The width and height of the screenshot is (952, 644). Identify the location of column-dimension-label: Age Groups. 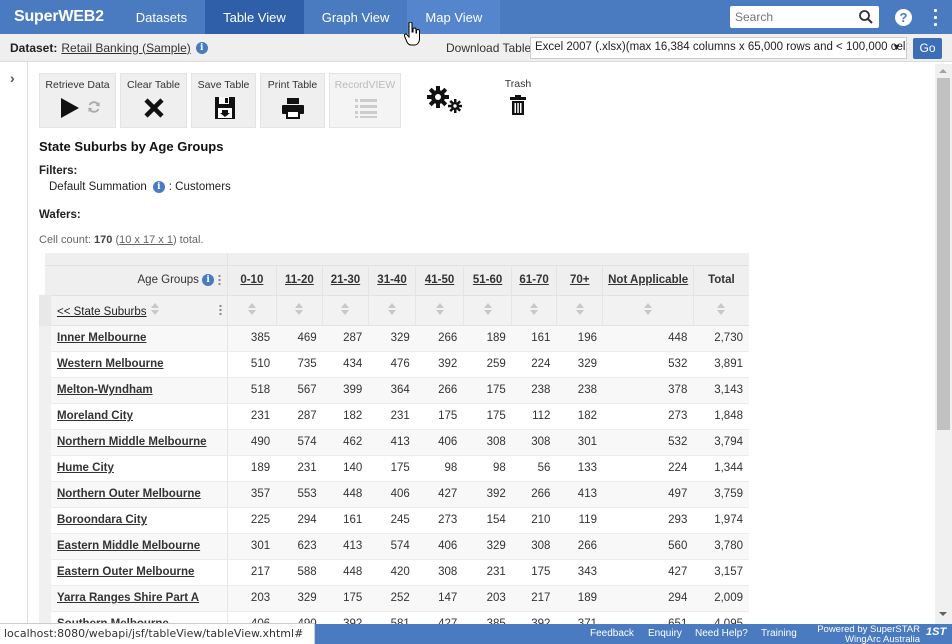
(168, 280).